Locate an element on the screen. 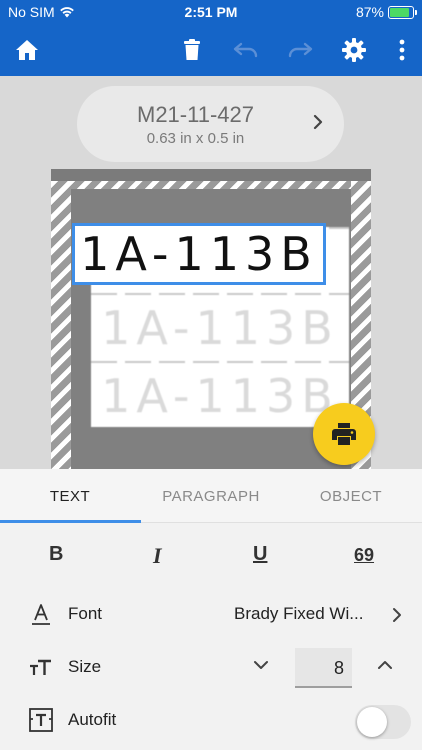 This screenshot has height=750, width=422. text-size-icon is located at coordinates (40, 667).